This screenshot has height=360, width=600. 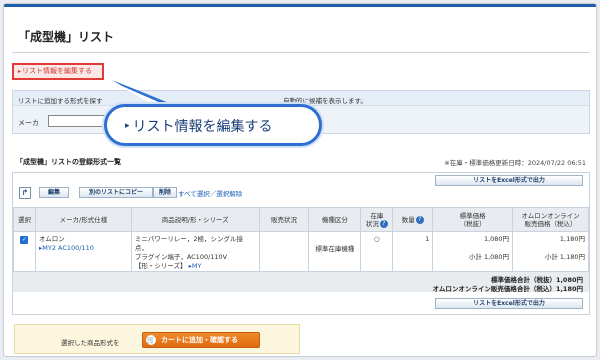 I want to click on row-status, so click(x=284, y=253).